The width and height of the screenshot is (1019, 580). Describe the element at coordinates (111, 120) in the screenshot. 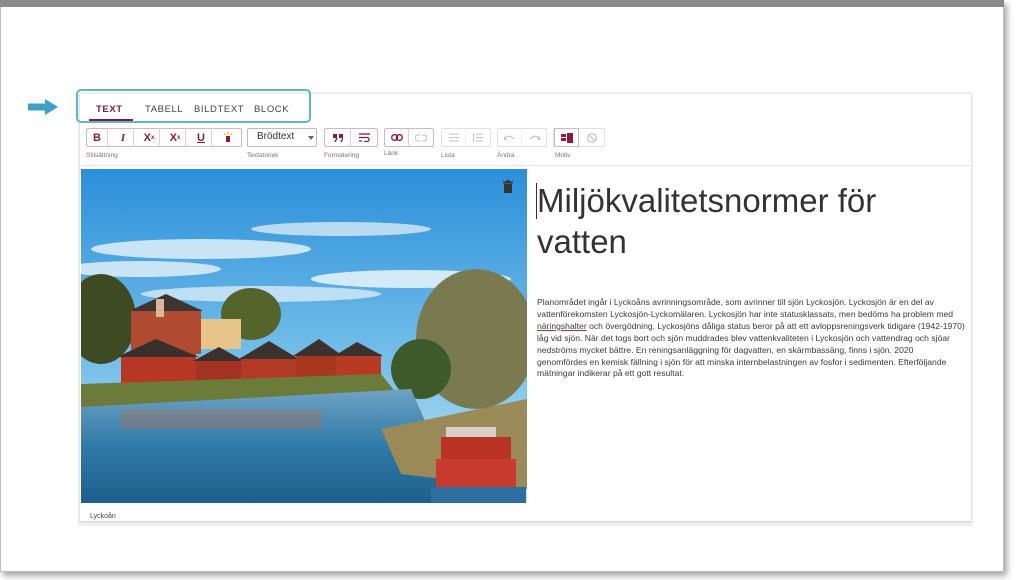

I see `active-tab-indicator` at that location.